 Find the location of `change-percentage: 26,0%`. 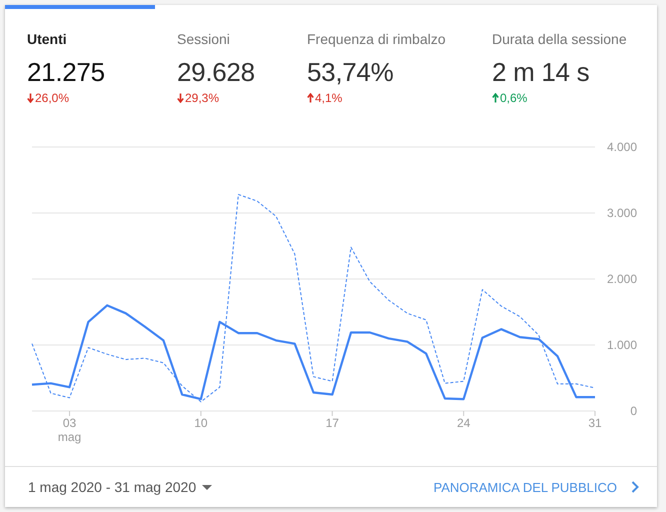

change-percentage: 26,0% is located at coordinates (52, 98).